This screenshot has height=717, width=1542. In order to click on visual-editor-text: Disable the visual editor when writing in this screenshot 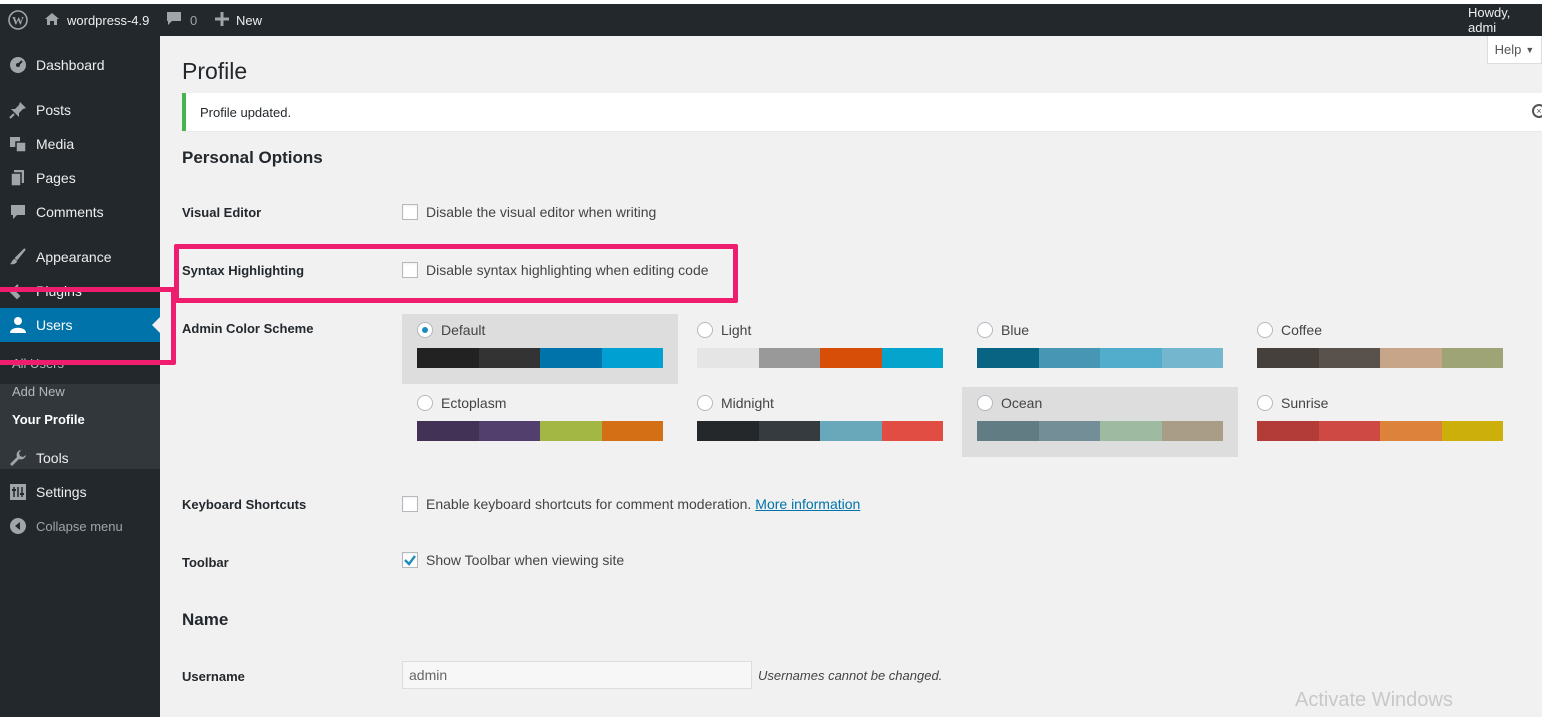, I will do `click(541, 212)`.